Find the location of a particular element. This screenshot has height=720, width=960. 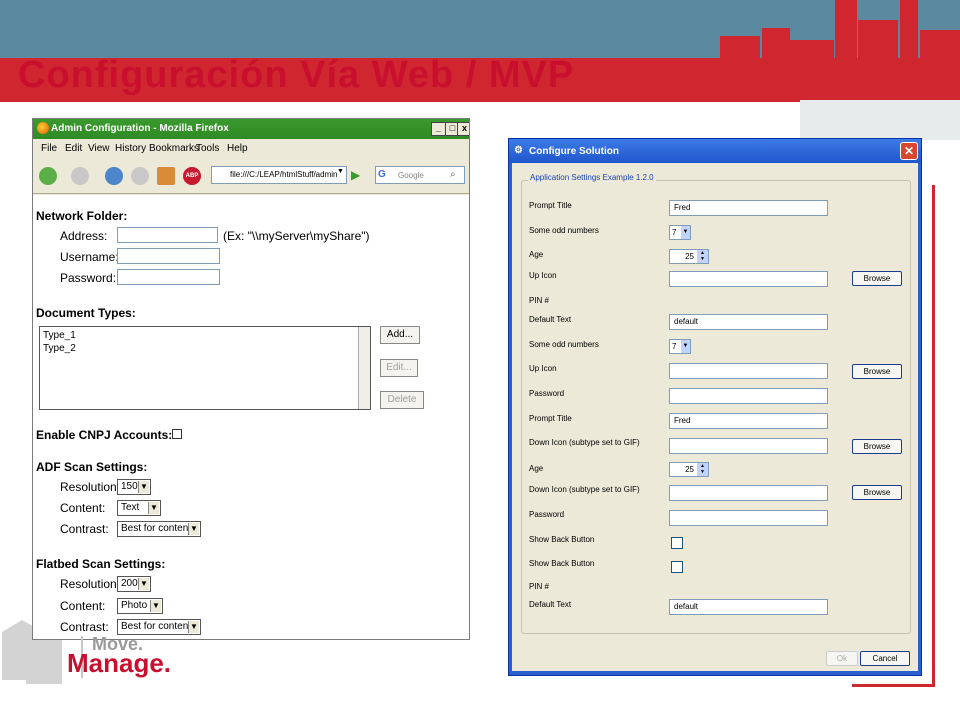

adblock-icon: ABP is located at coordinates (192, 176).